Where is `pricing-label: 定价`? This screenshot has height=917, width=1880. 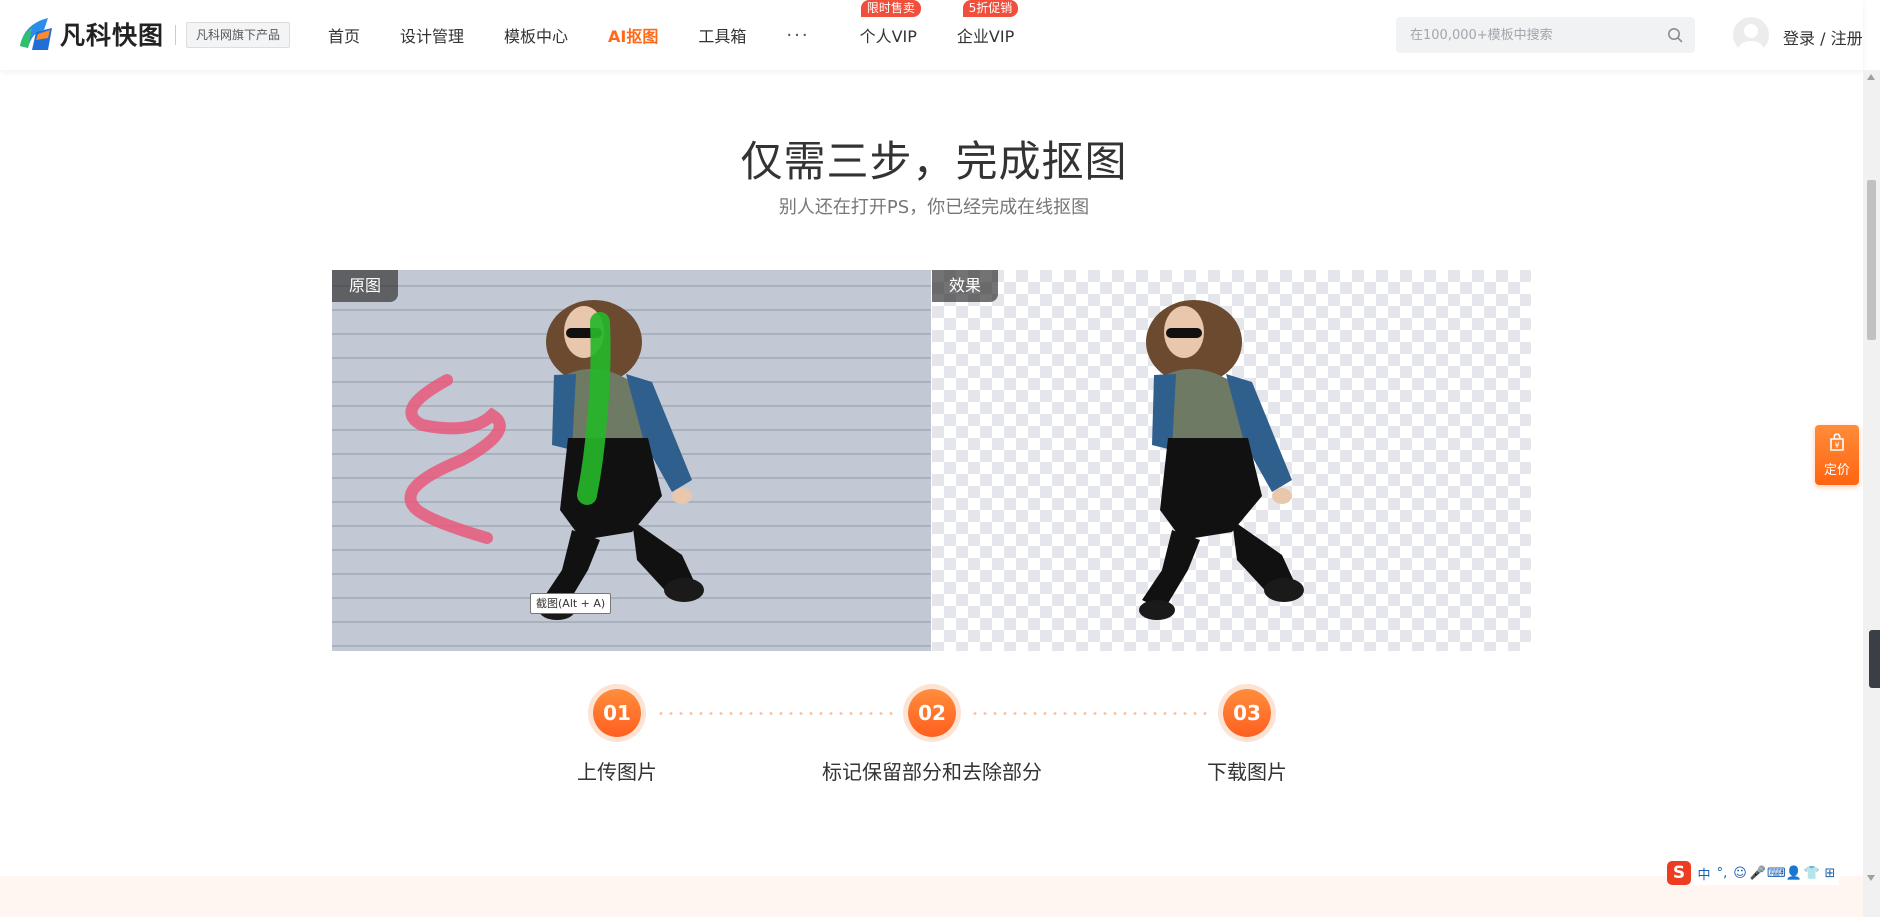
pricing-label: 定价 is located at coordinates (1836, 470).